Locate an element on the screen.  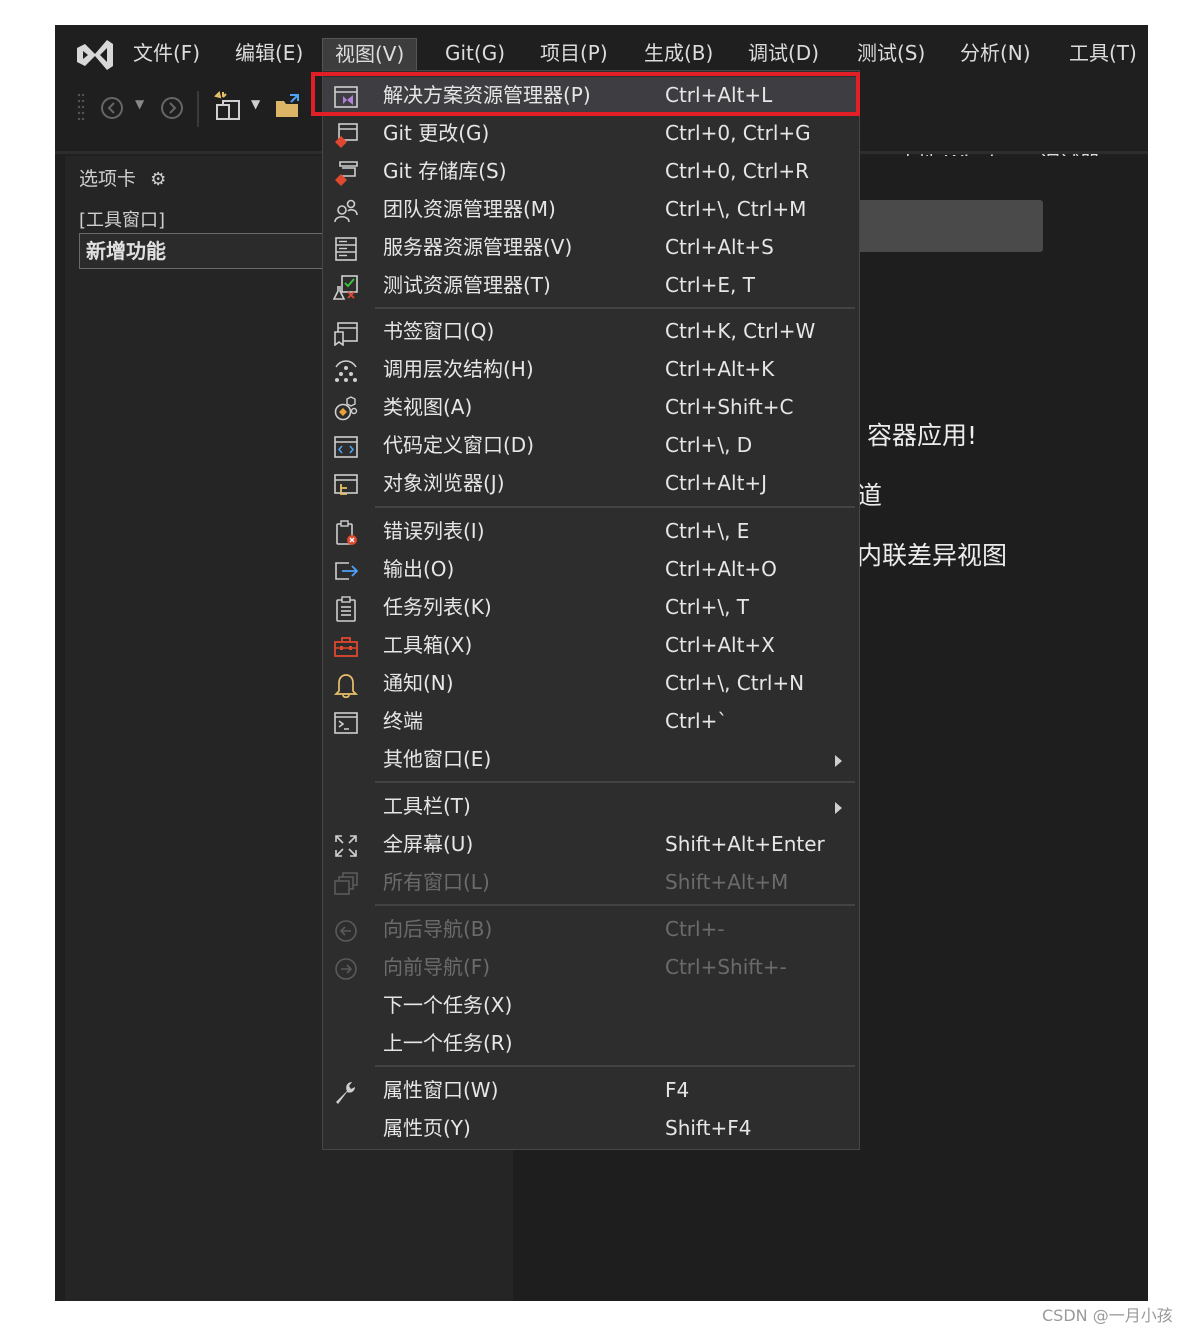
menu-item-label: 工具箱(X) is located at coordinates (428, 645).